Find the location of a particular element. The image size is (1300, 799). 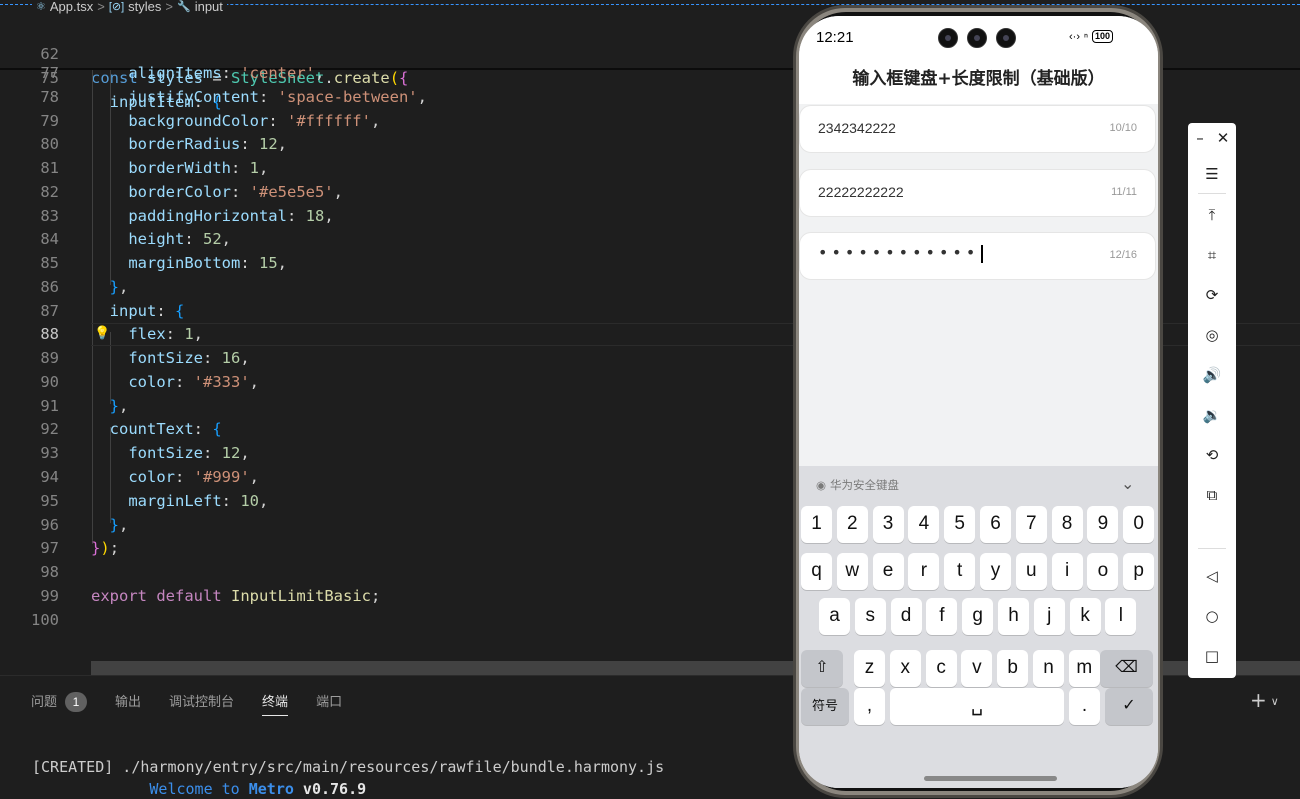

key-z: z is located at coordinates (869, 668).